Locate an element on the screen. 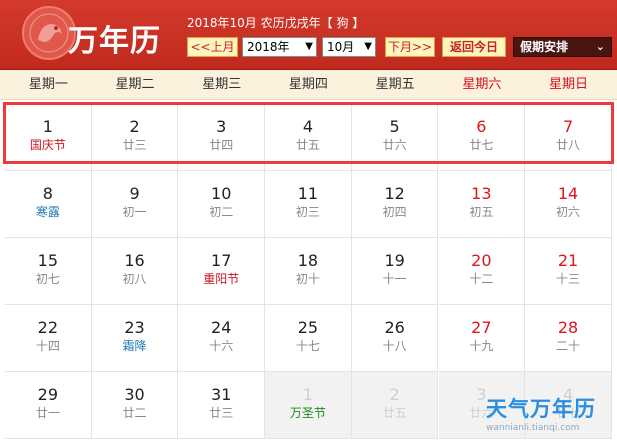 This screenshot has height=443, width=617. weekday-label: 星期二 is located at coordinates (135, 84).